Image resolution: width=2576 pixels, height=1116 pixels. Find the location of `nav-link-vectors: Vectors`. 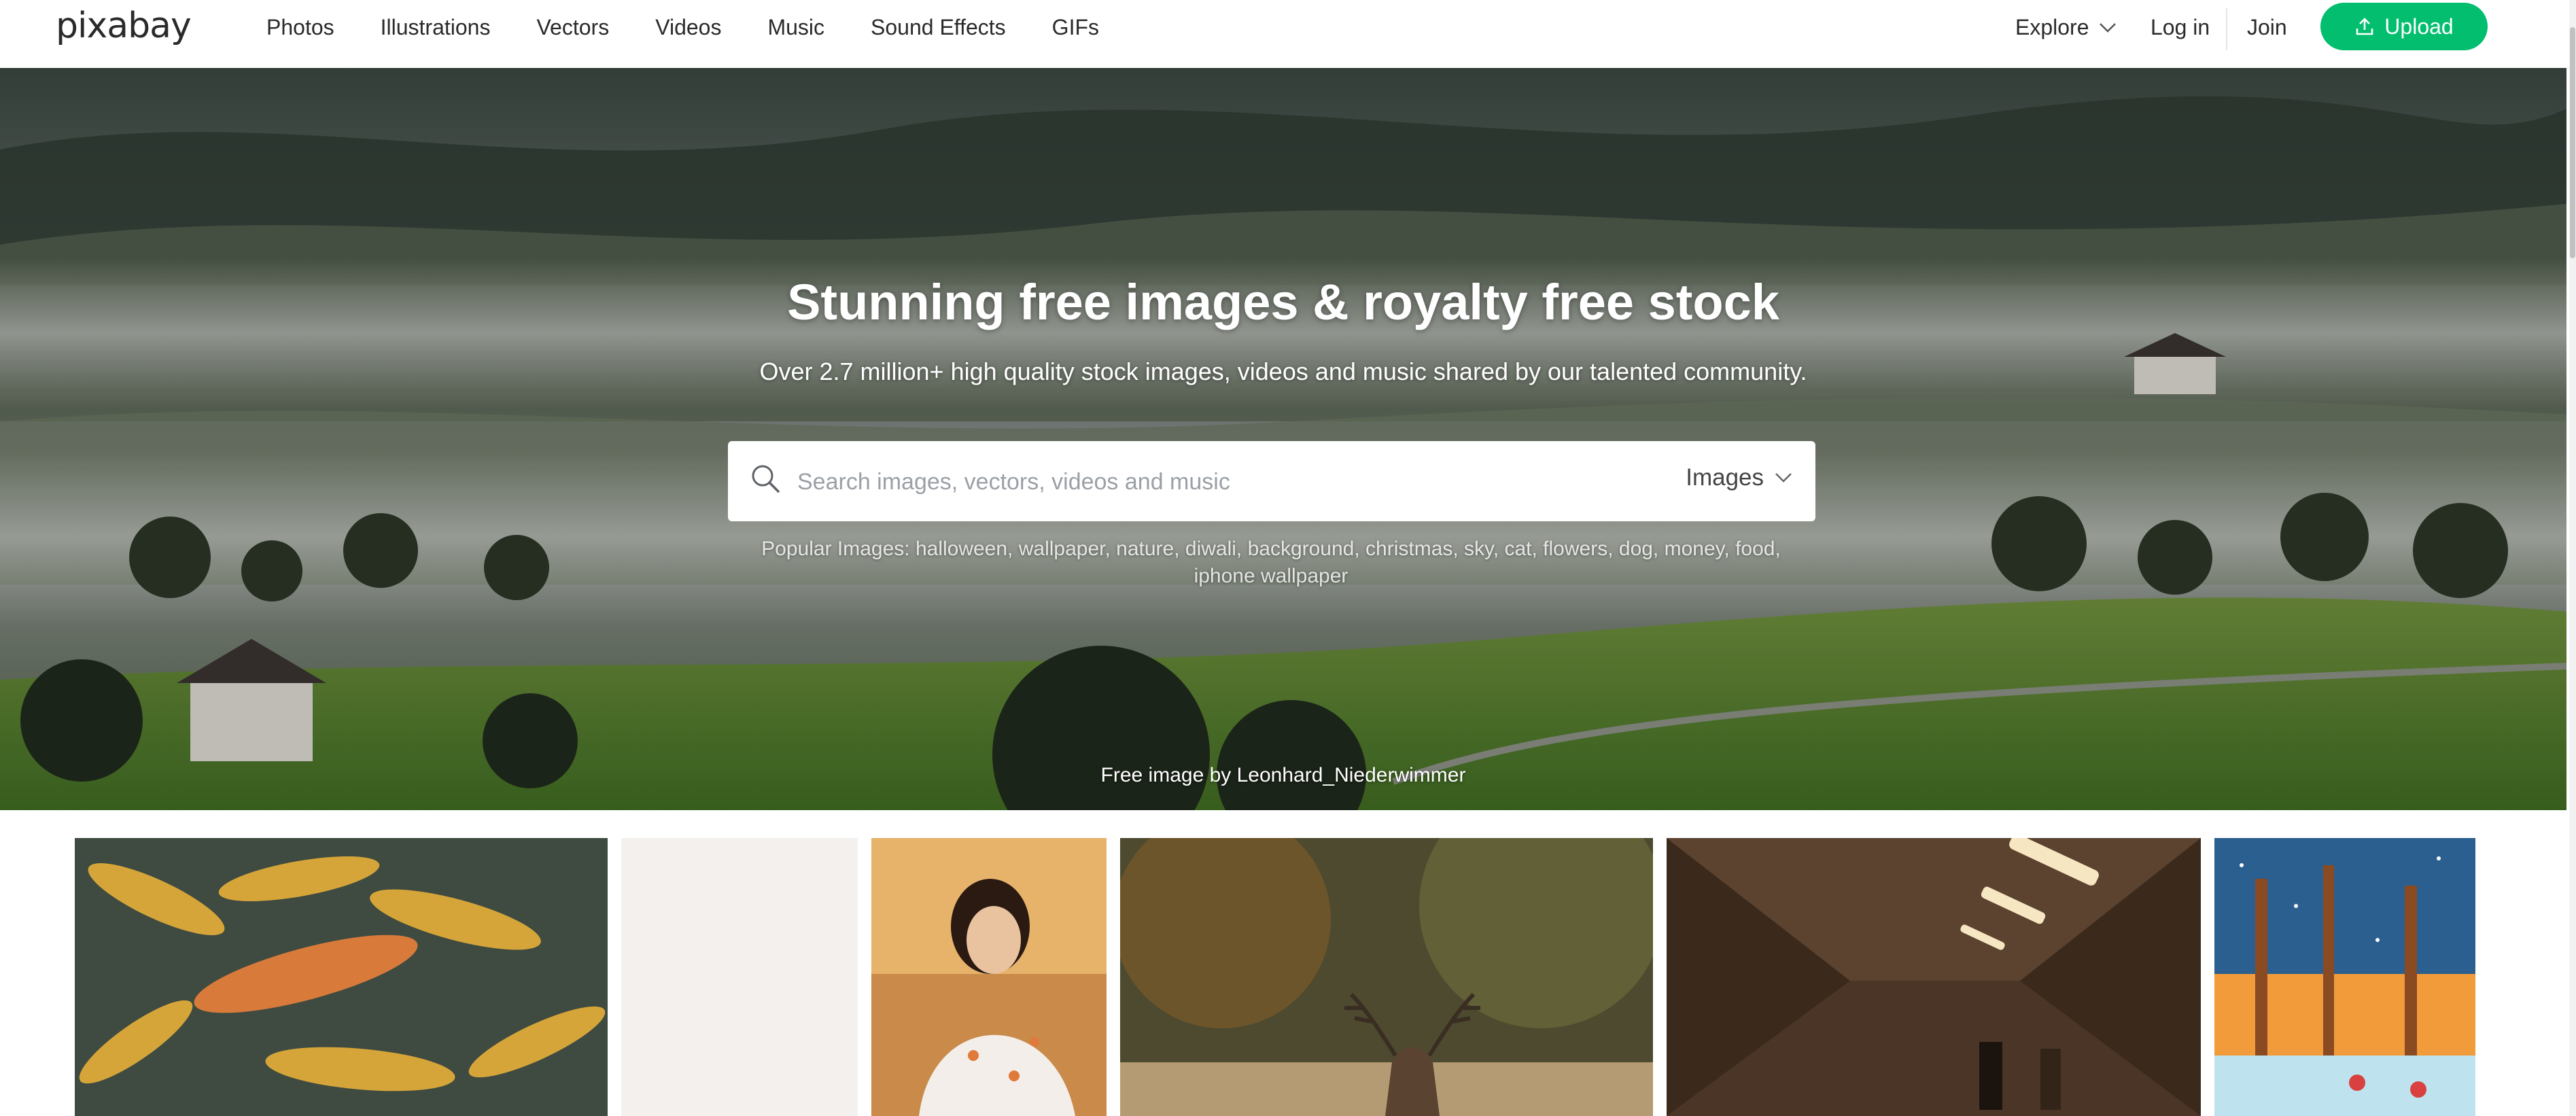

nav-link-vectors: Vectors is located at coordinates (572, 28).